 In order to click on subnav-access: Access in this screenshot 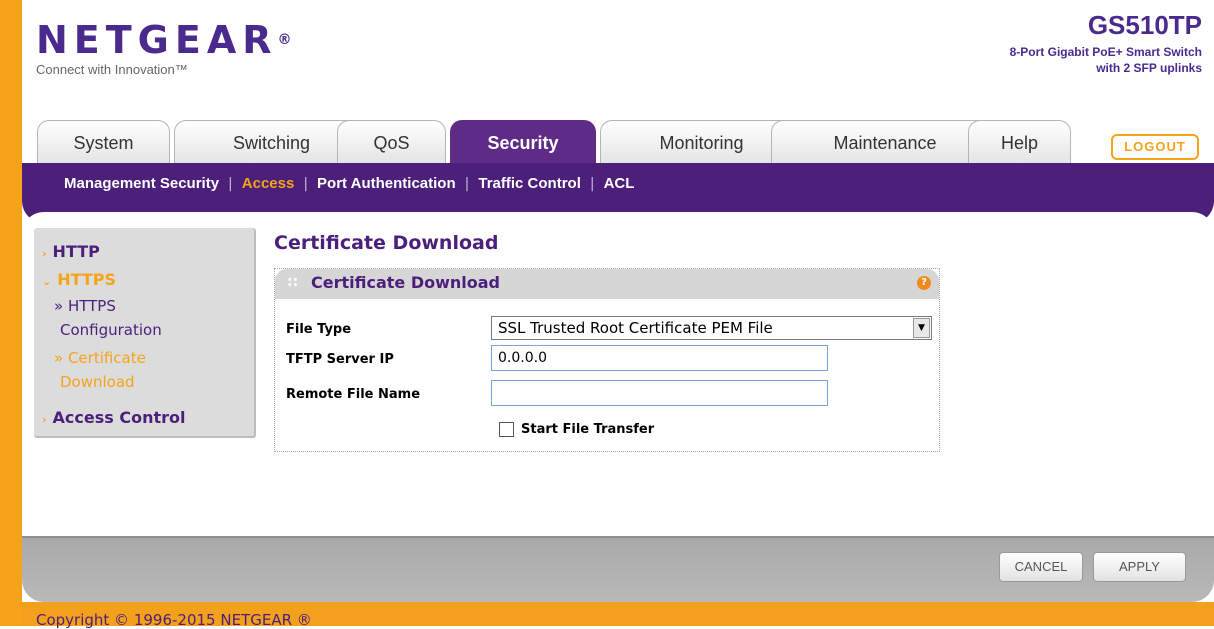, I will do `click(268, 183)`.